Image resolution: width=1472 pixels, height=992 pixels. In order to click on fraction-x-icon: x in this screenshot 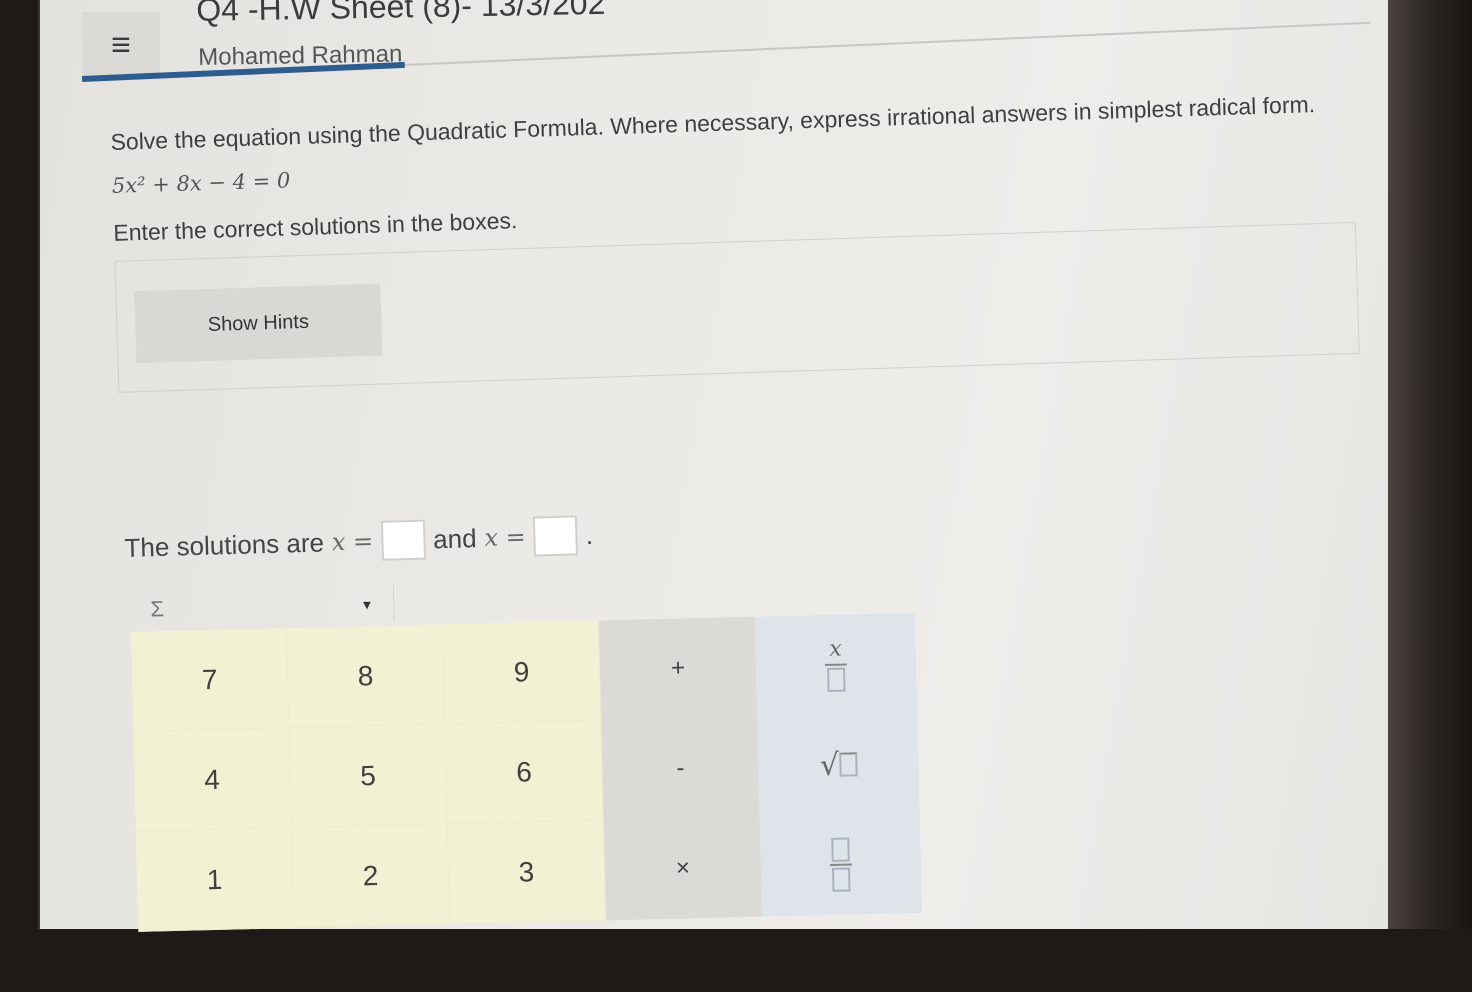, I will do `click(836, 664)`.